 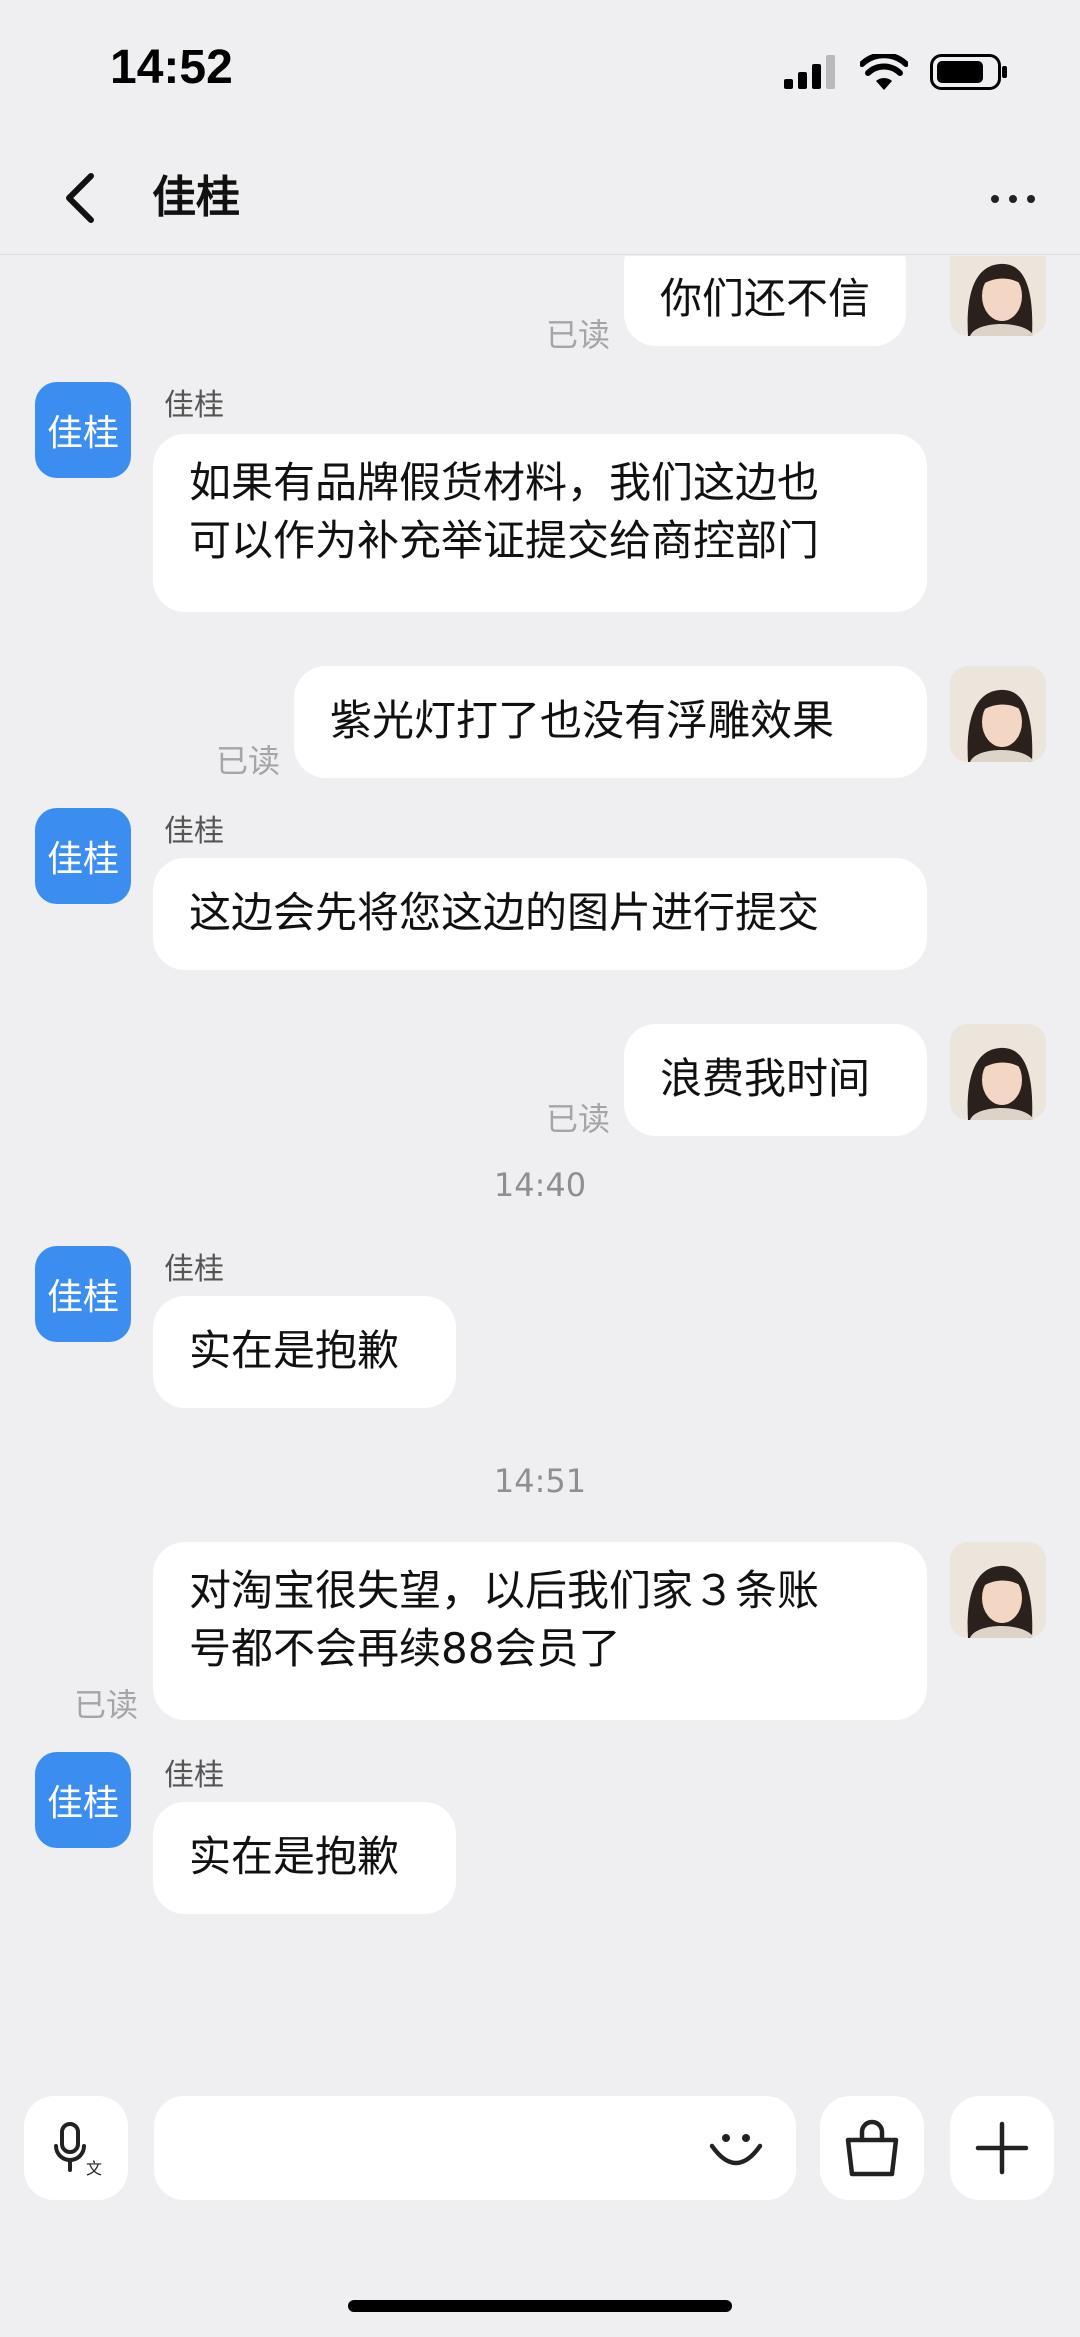 I want to click on status-bar: 14:52, so click(x=540, y=70).